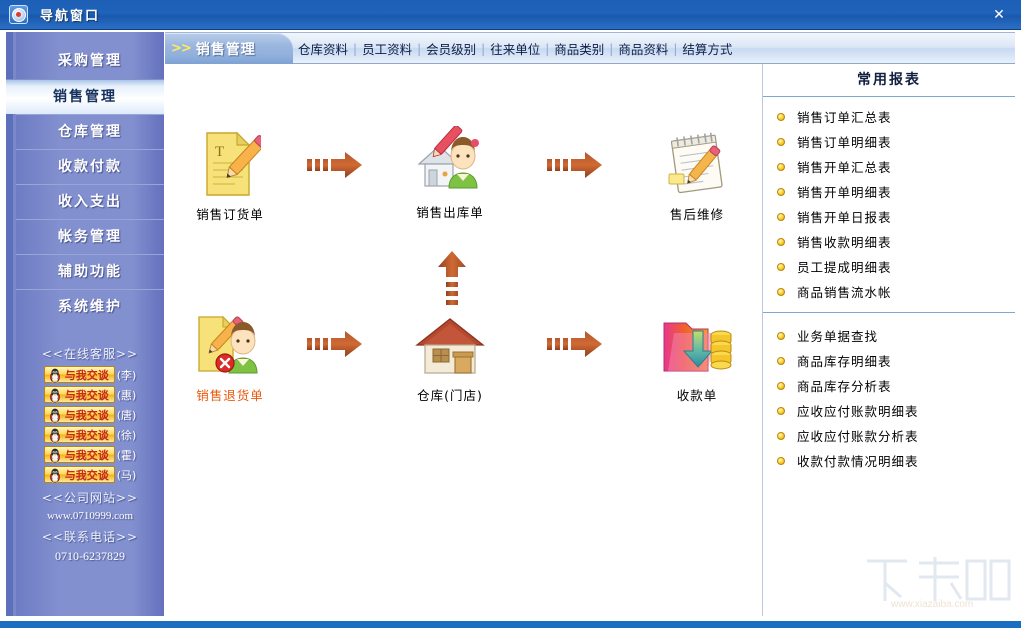  What do you see at coordinates (889, 166) in the screenshot?
I see `report-sales-invoice-summary: 销售开单汇总表` at bounding box center [889, 166].